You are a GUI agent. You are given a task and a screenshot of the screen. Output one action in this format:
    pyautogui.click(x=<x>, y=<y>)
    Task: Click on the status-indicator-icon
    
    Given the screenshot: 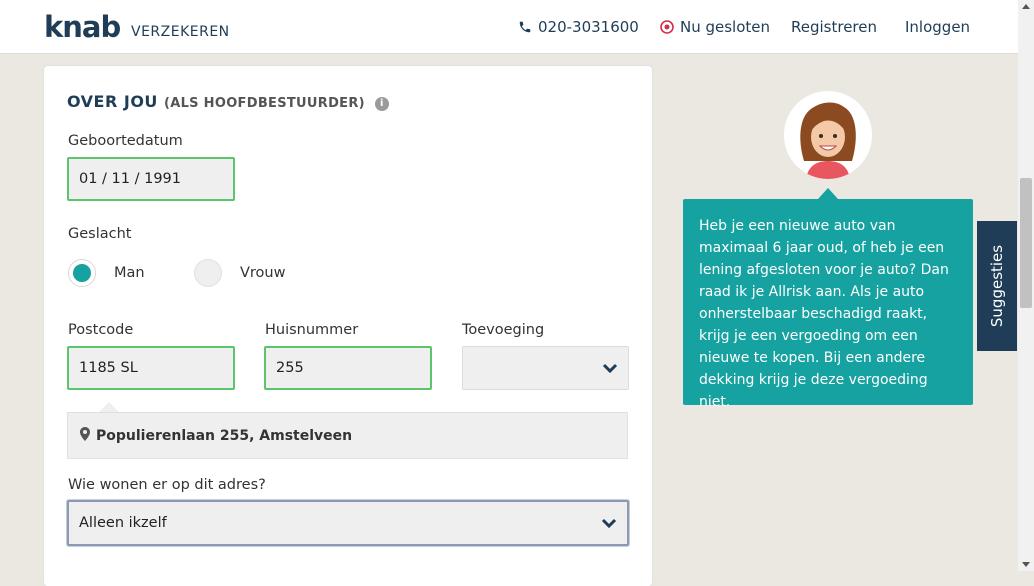 What is the action you would take?
    pyautogui.click(x=667, y=29)
    